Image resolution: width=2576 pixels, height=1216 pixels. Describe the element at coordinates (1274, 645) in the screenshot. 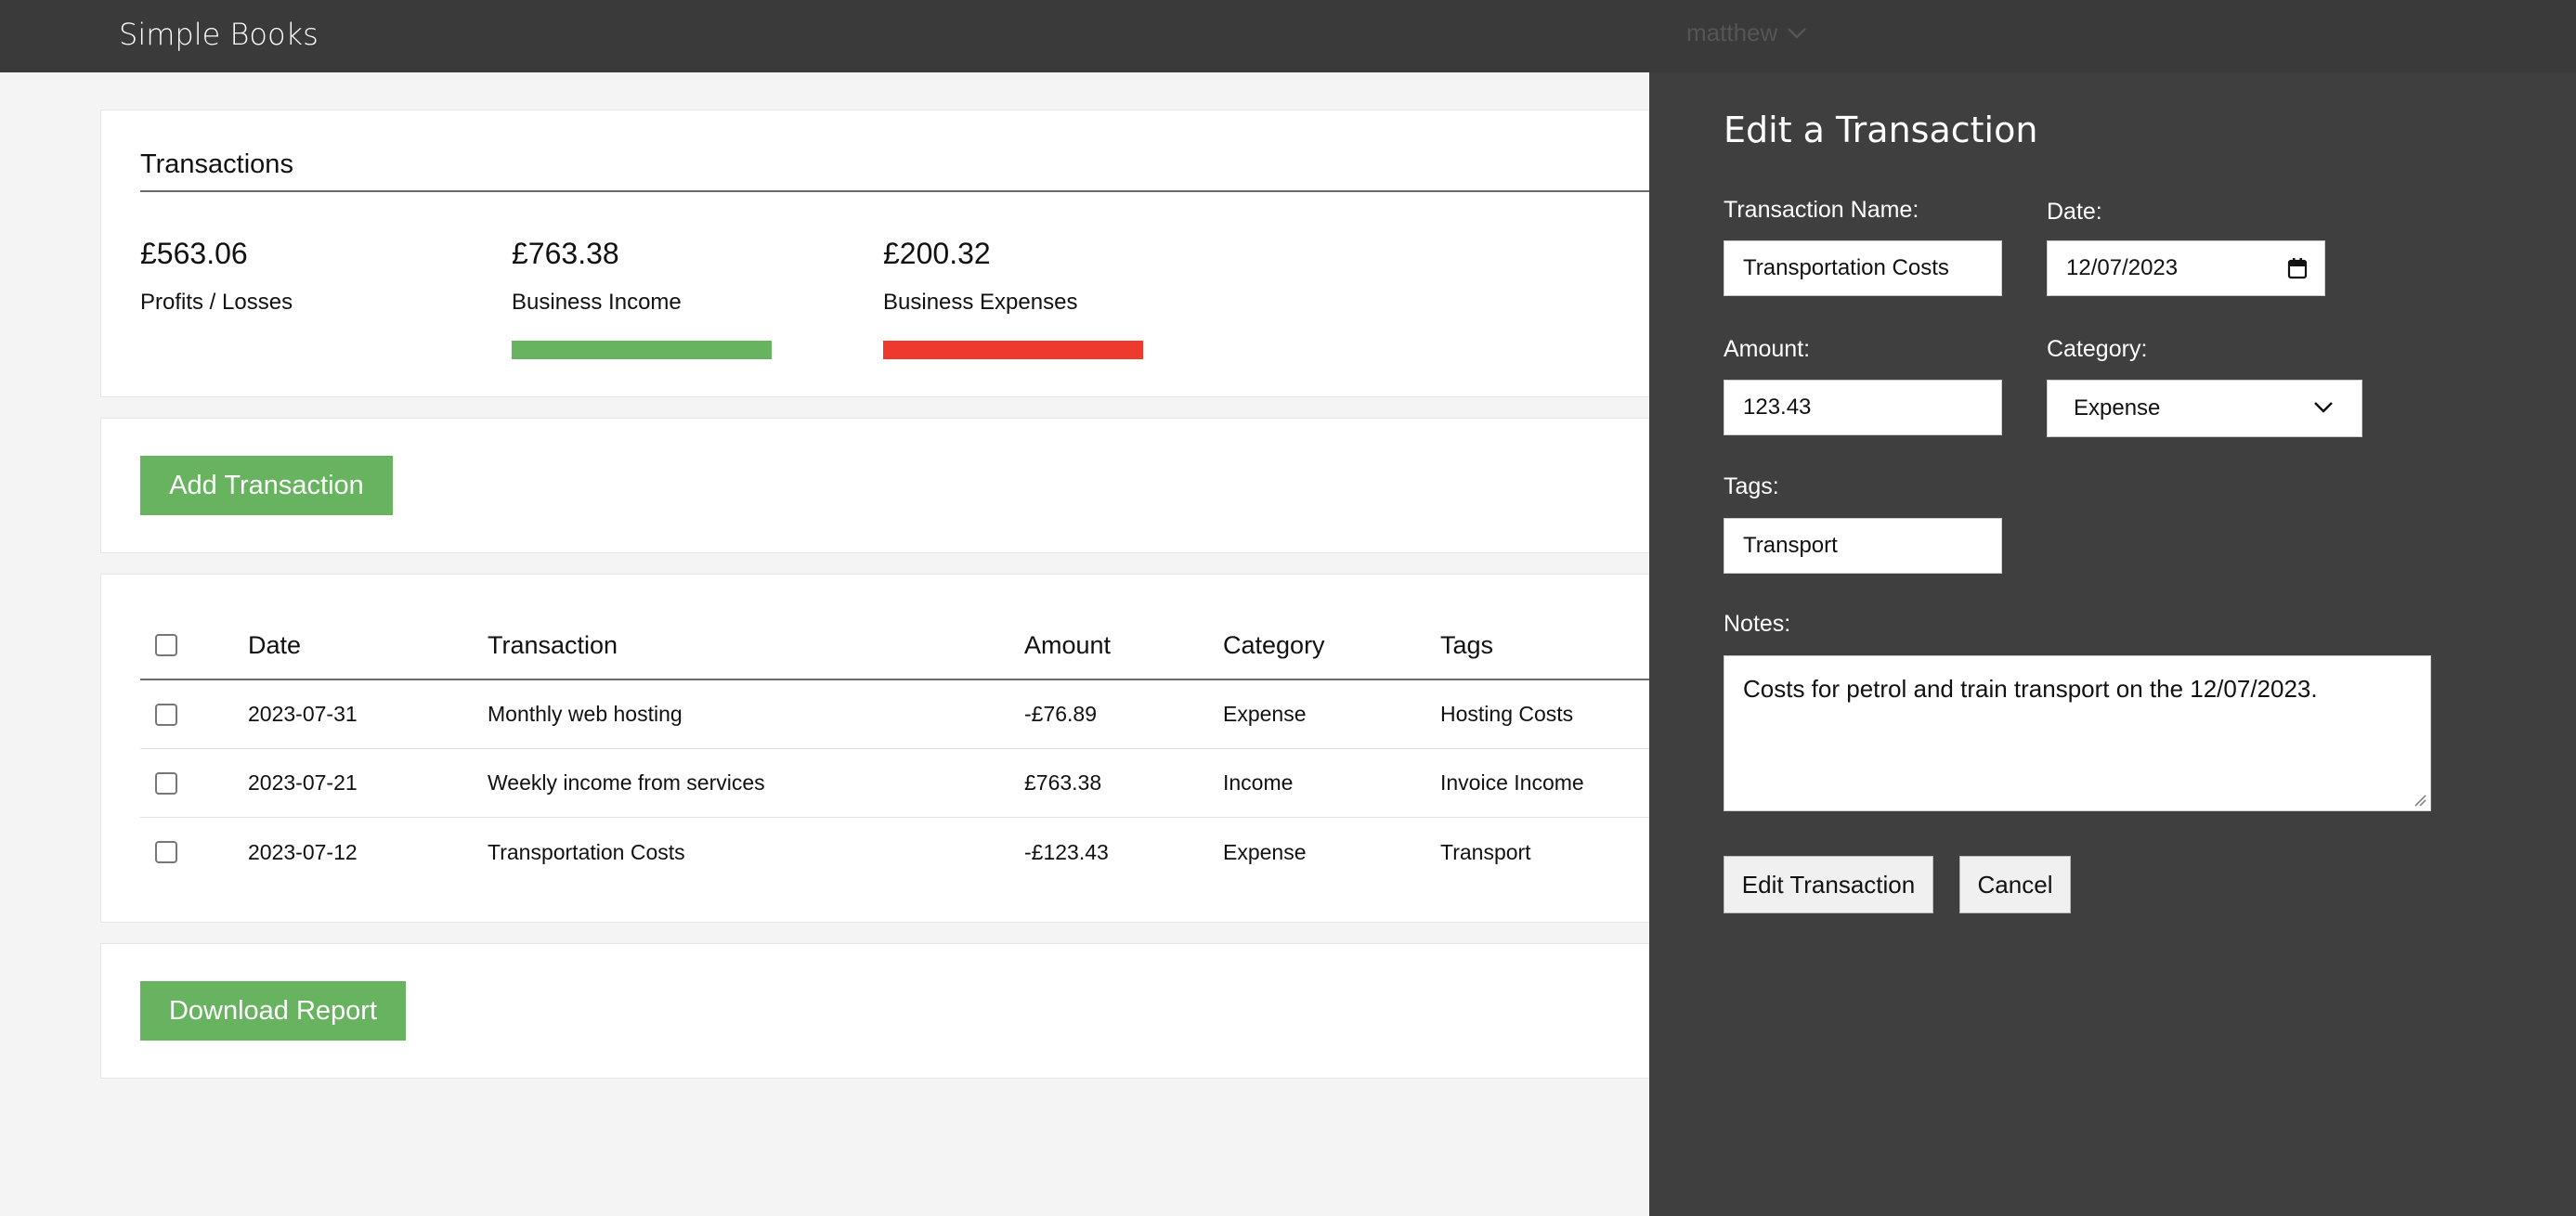

I see `header-category: Category` at that location.